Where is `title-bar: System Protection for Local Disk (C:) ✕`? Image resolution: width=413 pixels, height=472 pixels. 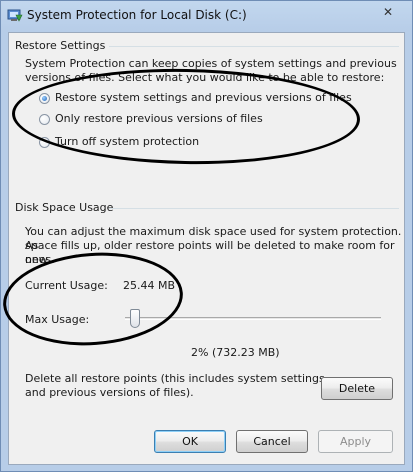 title-bar: System Protection for Local Disk (C:) ✕ is located at coordinates (206, 16).